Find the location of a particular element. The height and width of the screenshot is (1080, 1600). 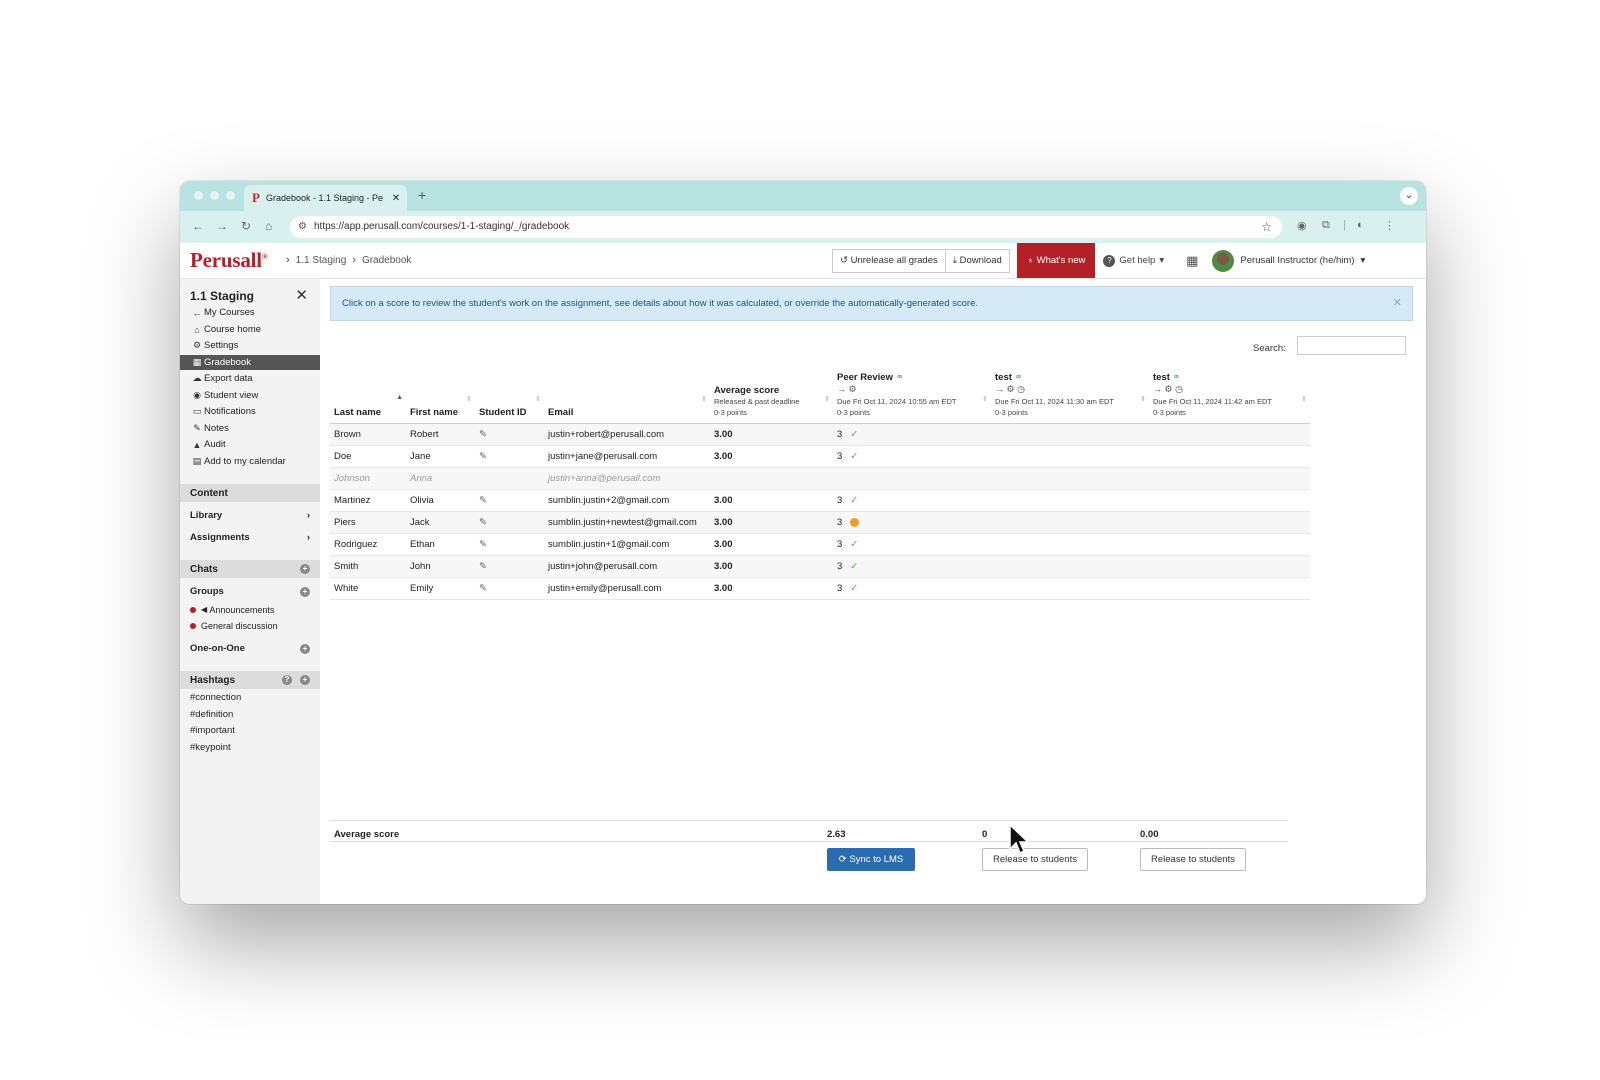

col-email: Email ⇕ is located at coordinates (627, 396).